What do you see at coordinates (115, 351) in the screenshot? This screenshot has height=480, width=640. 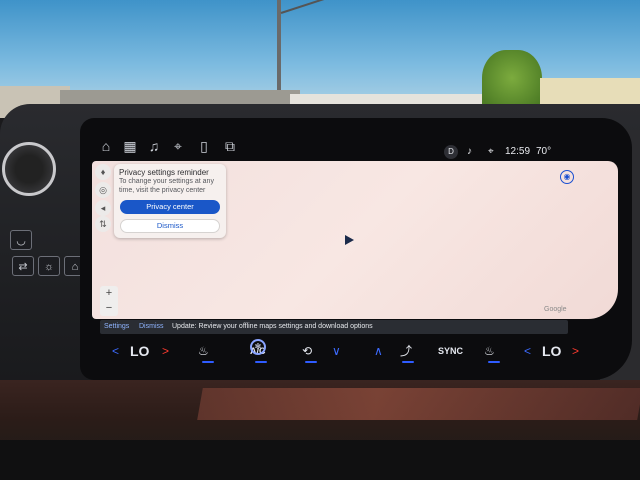 I see `left-temp-down-chevron-icon: <` at bounding box center [115, 351].